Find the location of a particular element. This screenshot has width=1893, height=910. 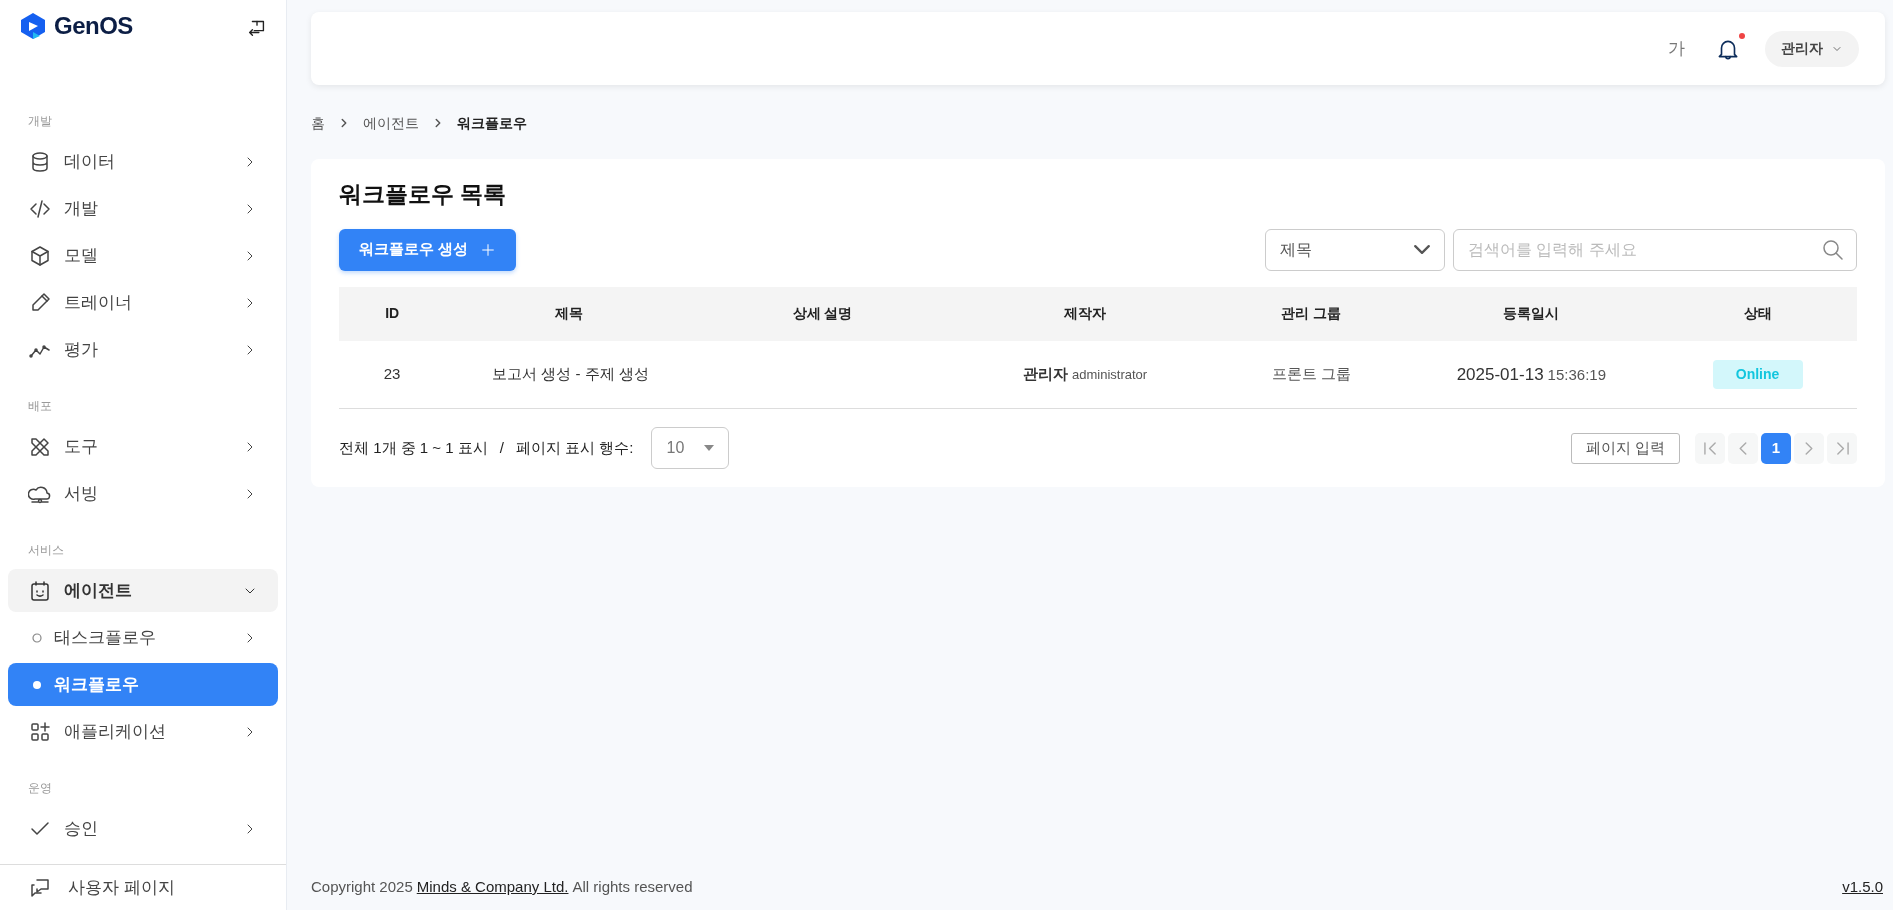

logo-icon is located at coordinates (33, 26).